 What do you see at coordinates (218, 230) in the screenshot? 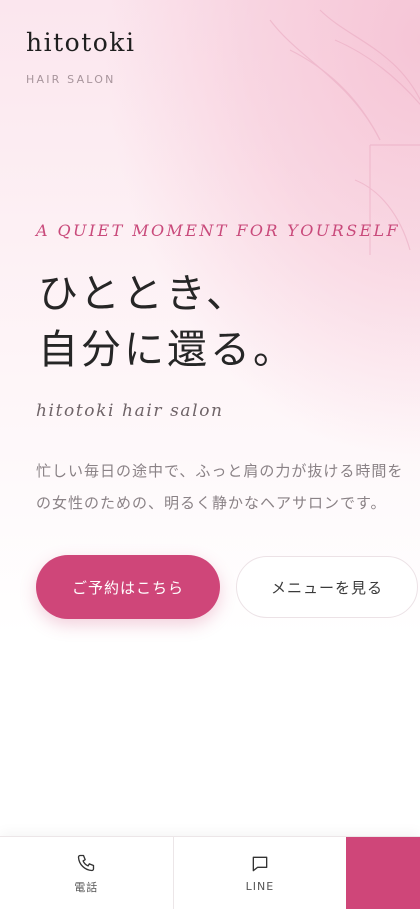
I see `hero-eyebrow: A QUIET MOMENT FOR YOURSELF` at bounding box center [218, 230].